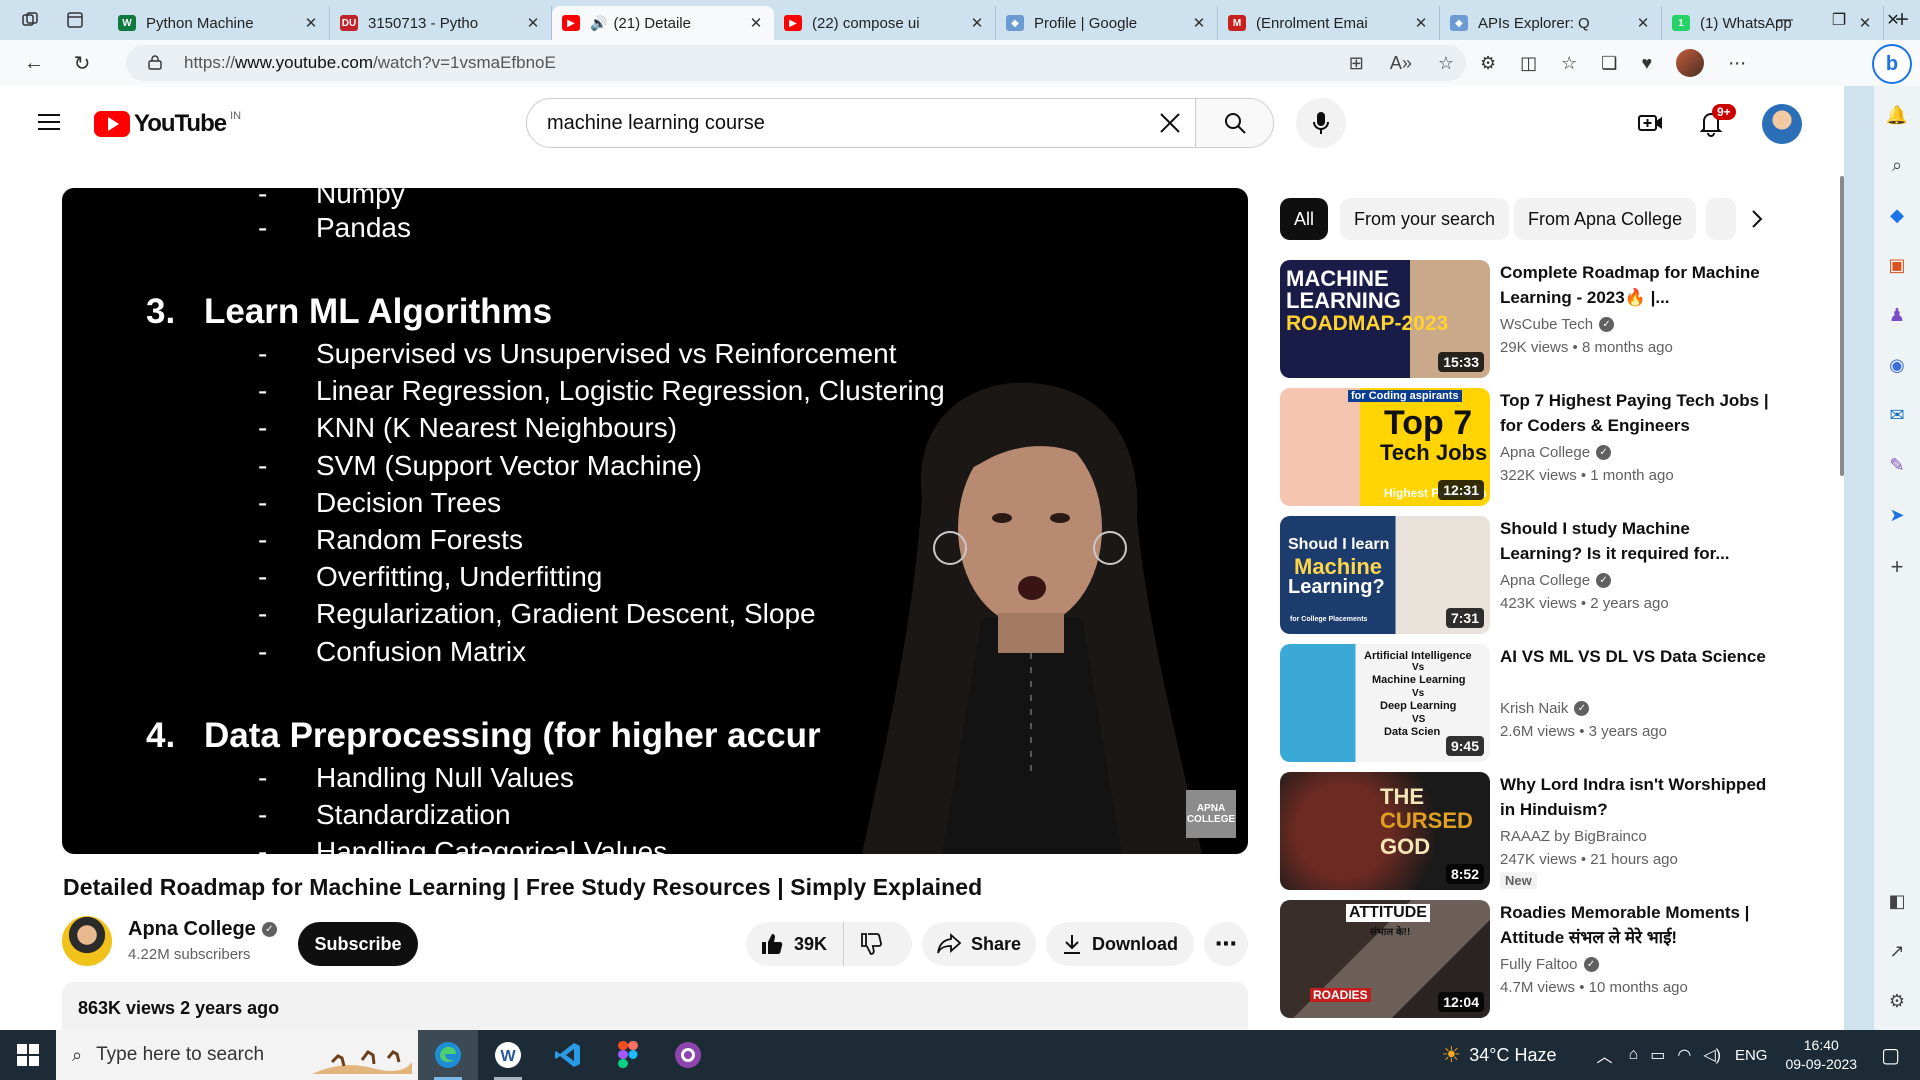  I want to click on tools-icon: ▣, so click(1897, 265).